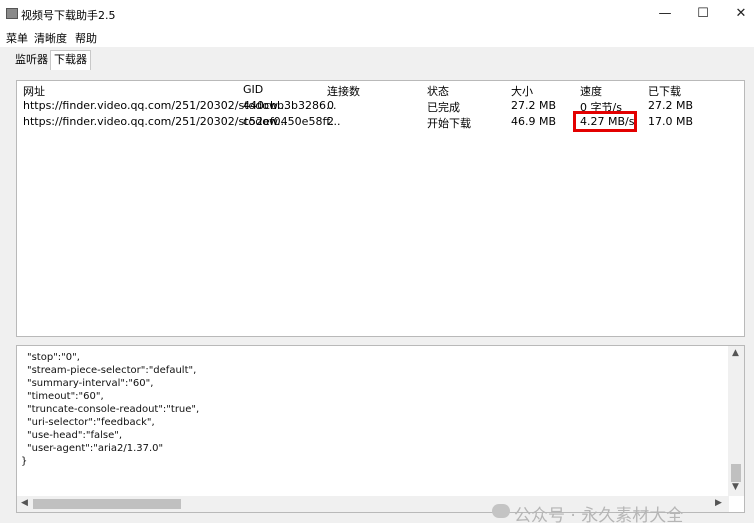 Image resolution: width=754 pixels, height=526 pixels. What do you see at coordinates (65, 396) in the screenshot?
I see `log-line: "timeout":"60",` at bounding box center [65, 396].